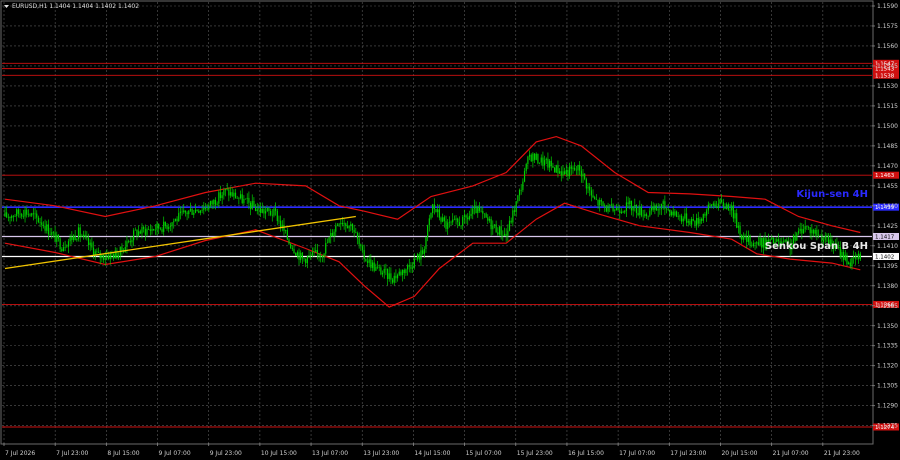  Describe the element at coordinates (885, 237) in the screenshot. I see `level-price-label: 1.1417` at that location.